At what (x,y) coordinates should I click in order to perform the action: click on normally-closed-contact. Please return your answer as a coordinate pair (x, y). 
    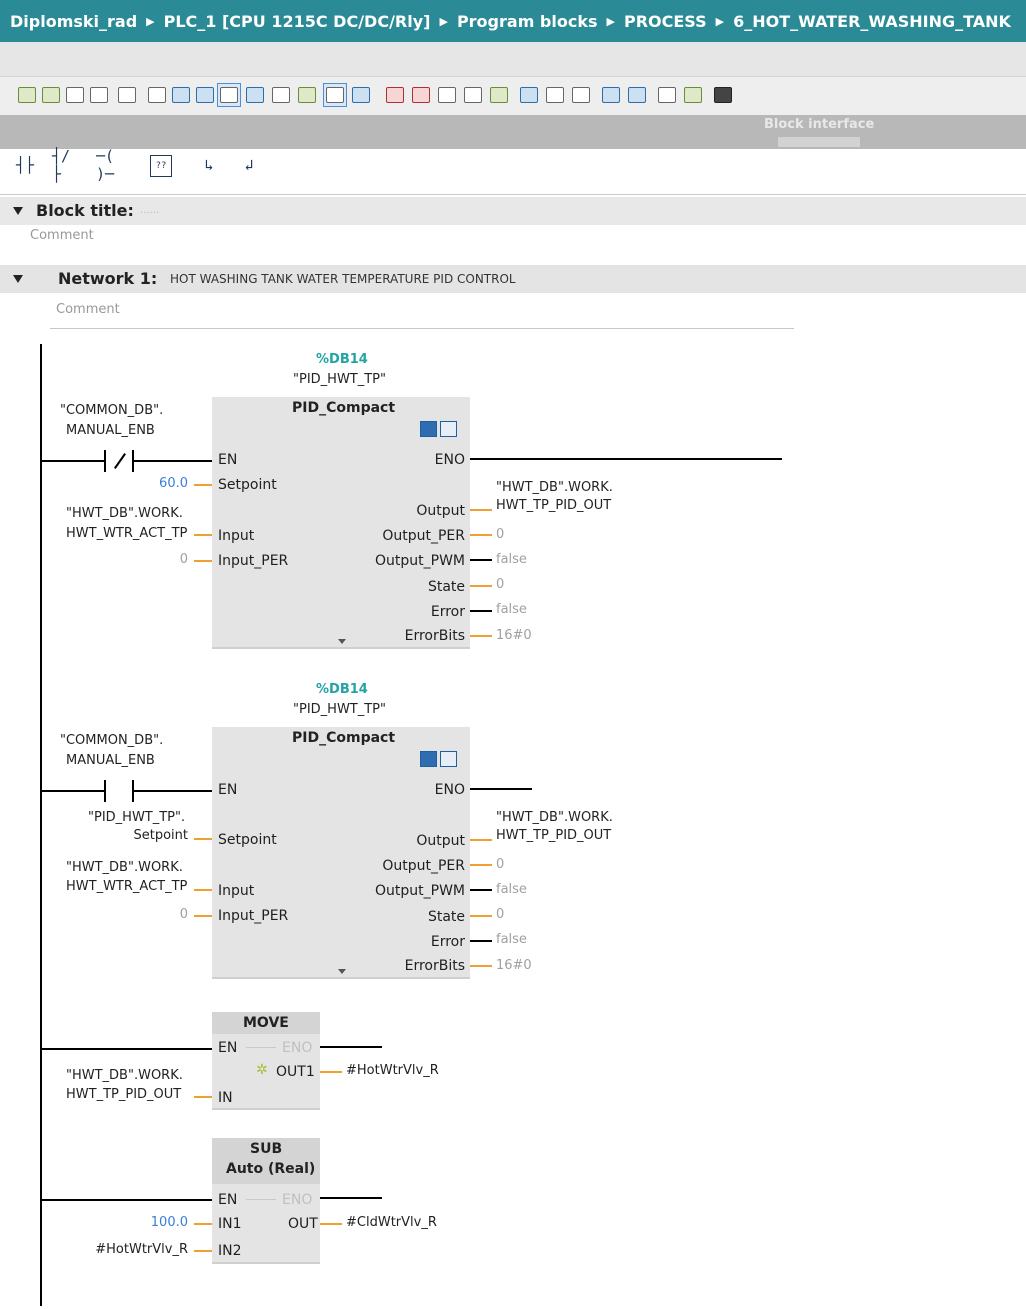
    Looking at the image, I should click on (119, 461).